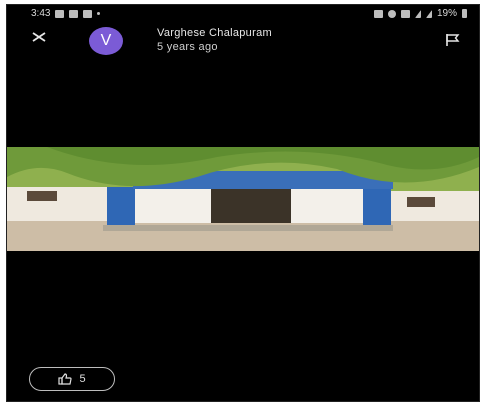 Image resolution: width=485 pixels, height=405 pixels. I want to click on location-icon, so click(391, 13).